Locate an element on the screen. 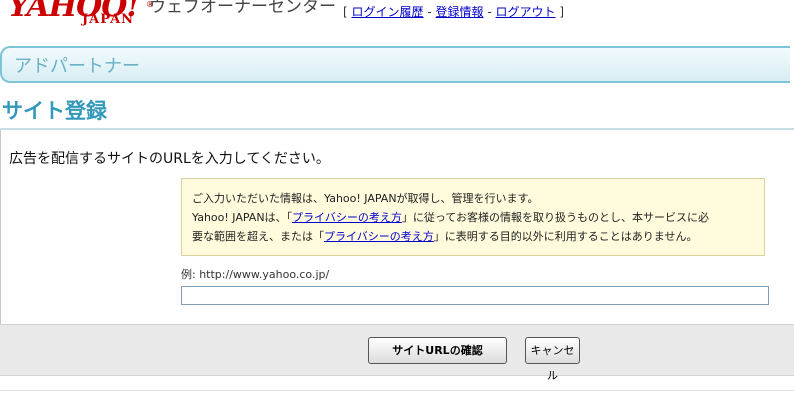 This screenshot has width=794, height=401. notice-text: 」に従ってお客様の情報を取り扱うものとし、本サービスに必 is located at coordinates (555, 217).